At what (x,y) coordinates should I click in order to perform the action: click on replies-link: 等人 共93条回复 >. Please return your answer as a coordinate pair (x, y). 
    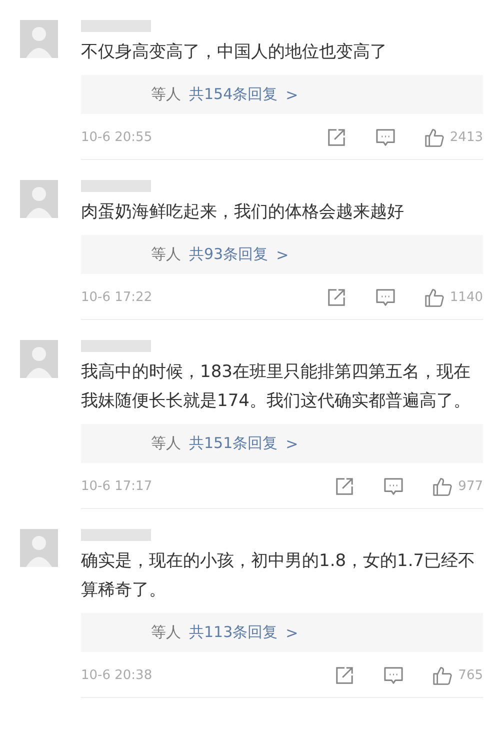
    Looking at the image, I should click on (282, 254).